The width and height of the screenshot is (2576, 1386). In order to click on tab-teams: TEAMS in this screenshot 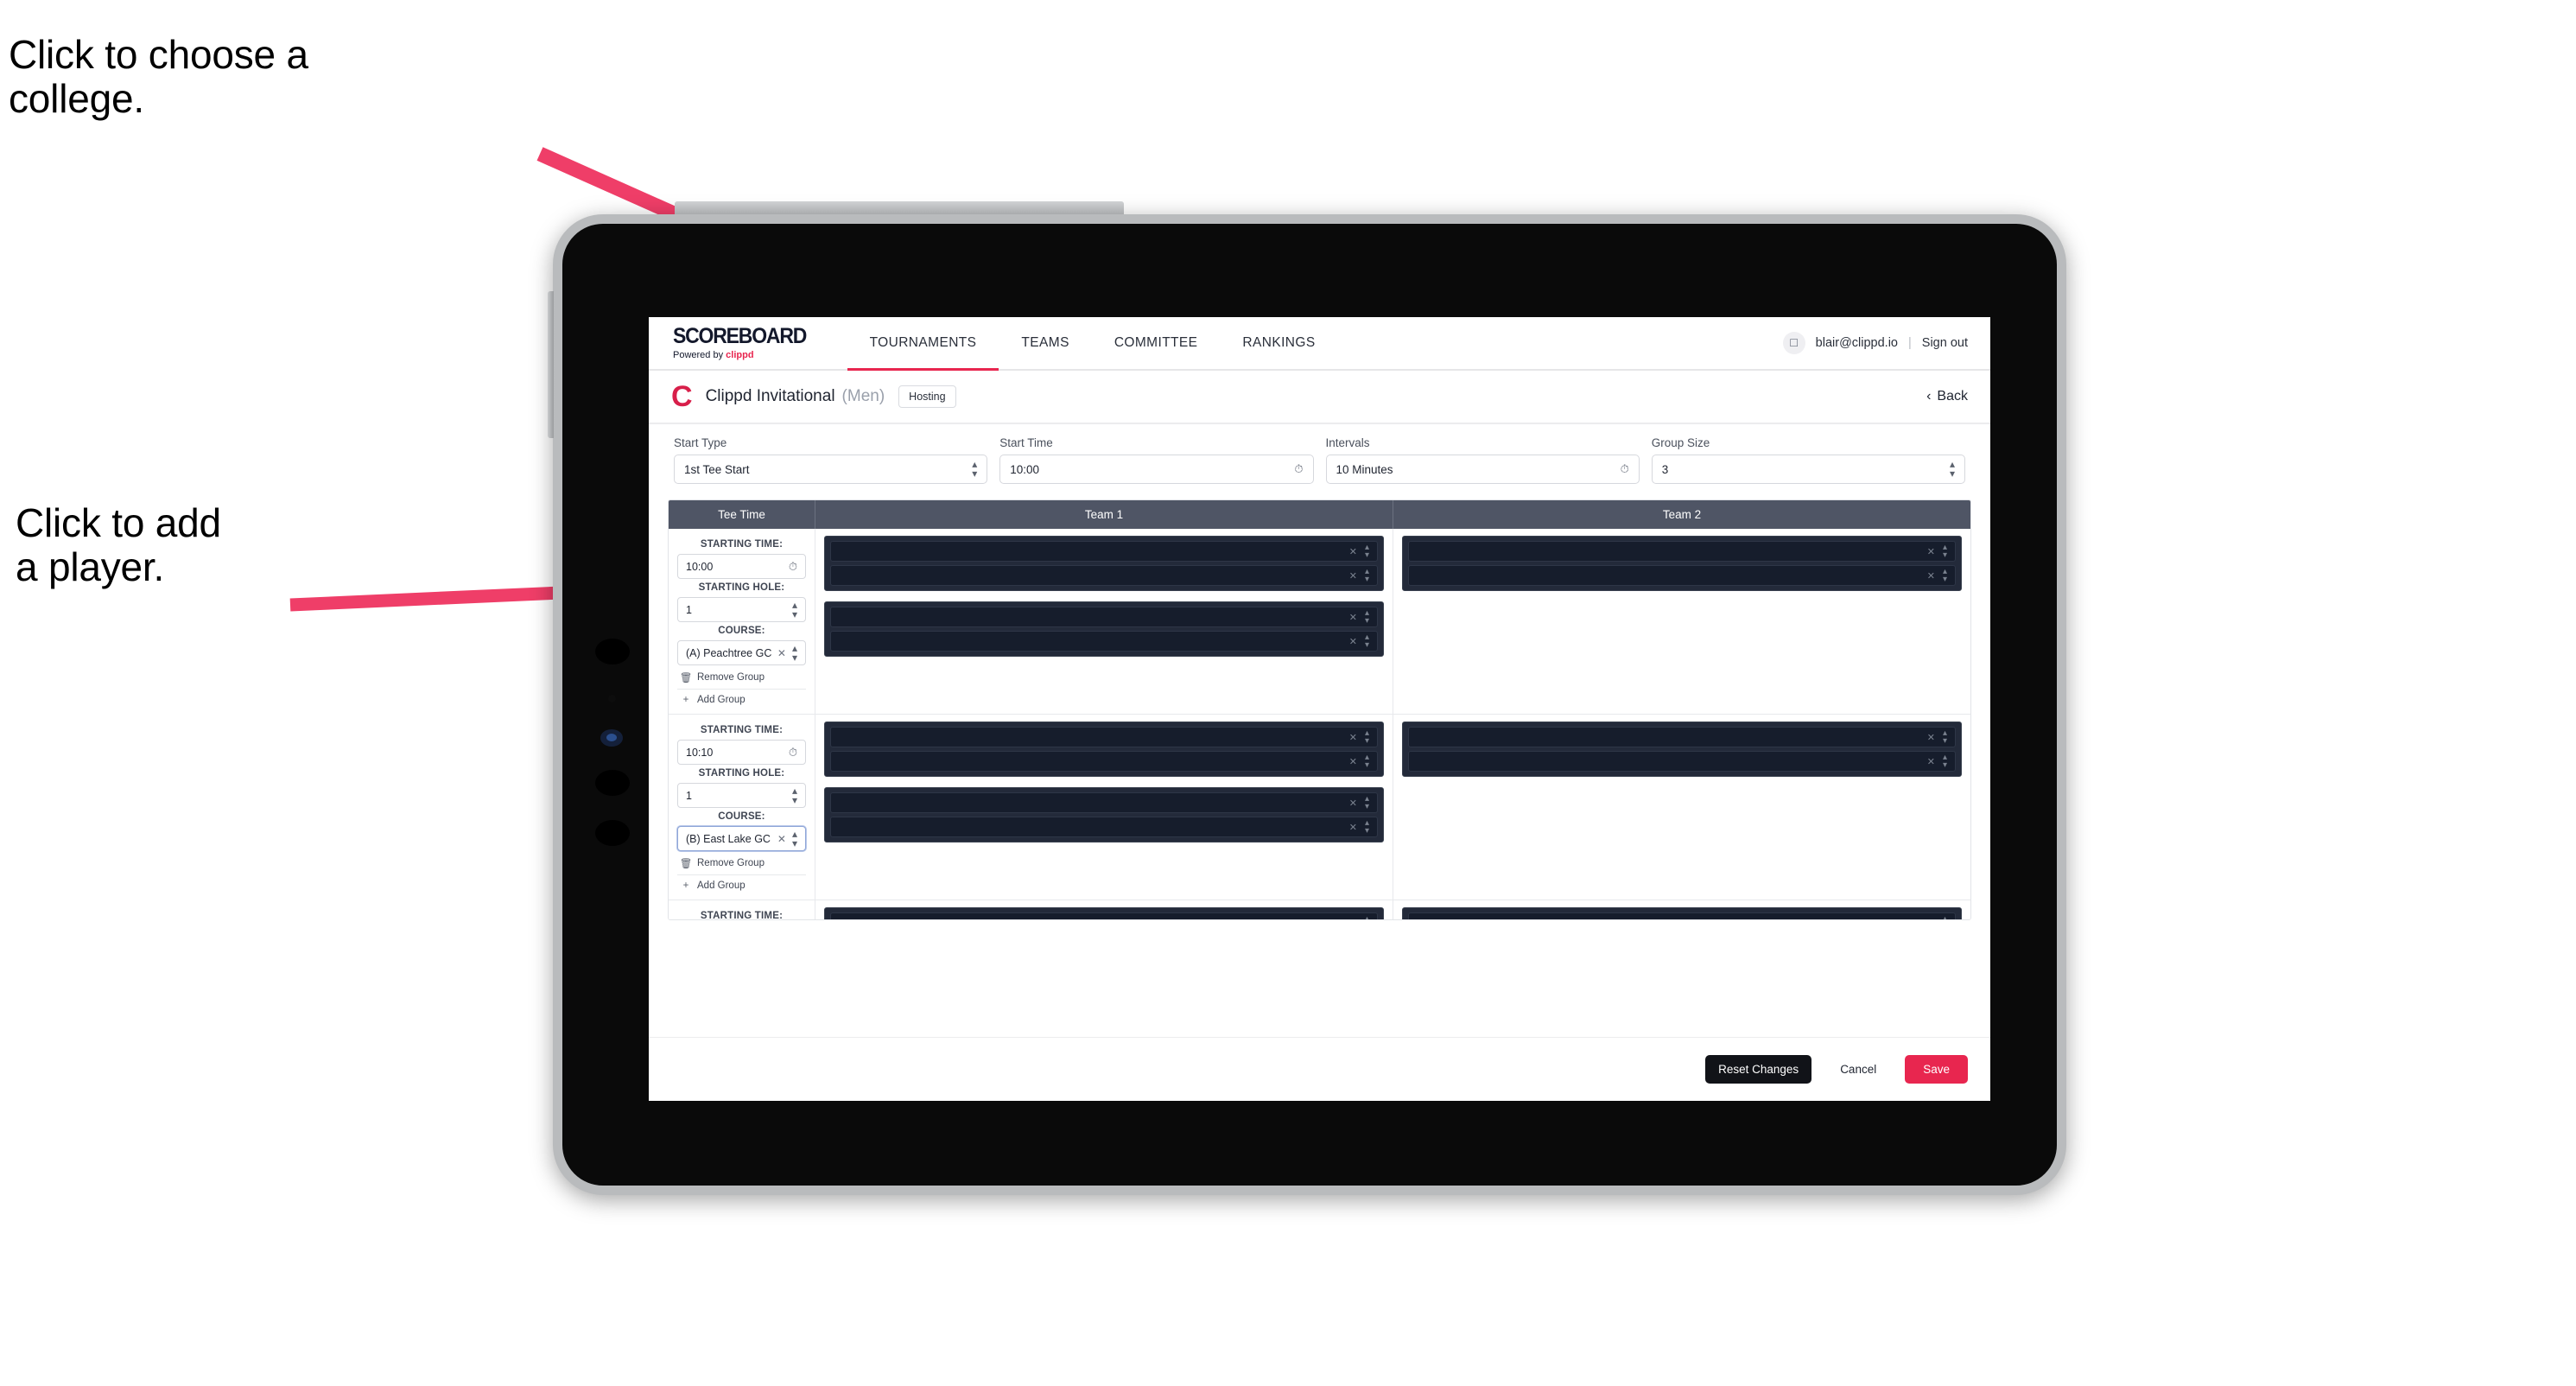, I will do `click(1045, 343)`.